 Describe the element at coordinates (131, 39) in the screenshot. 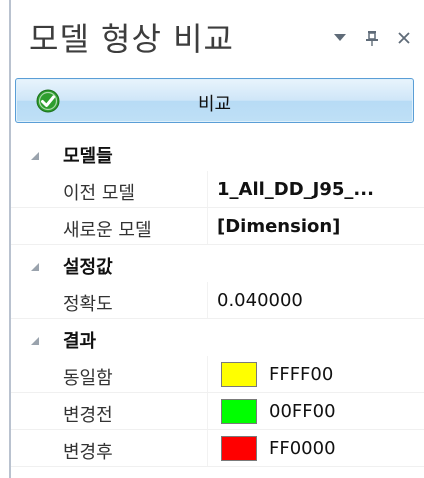

I see `panel-title: 모델 형상 비교` at that location.